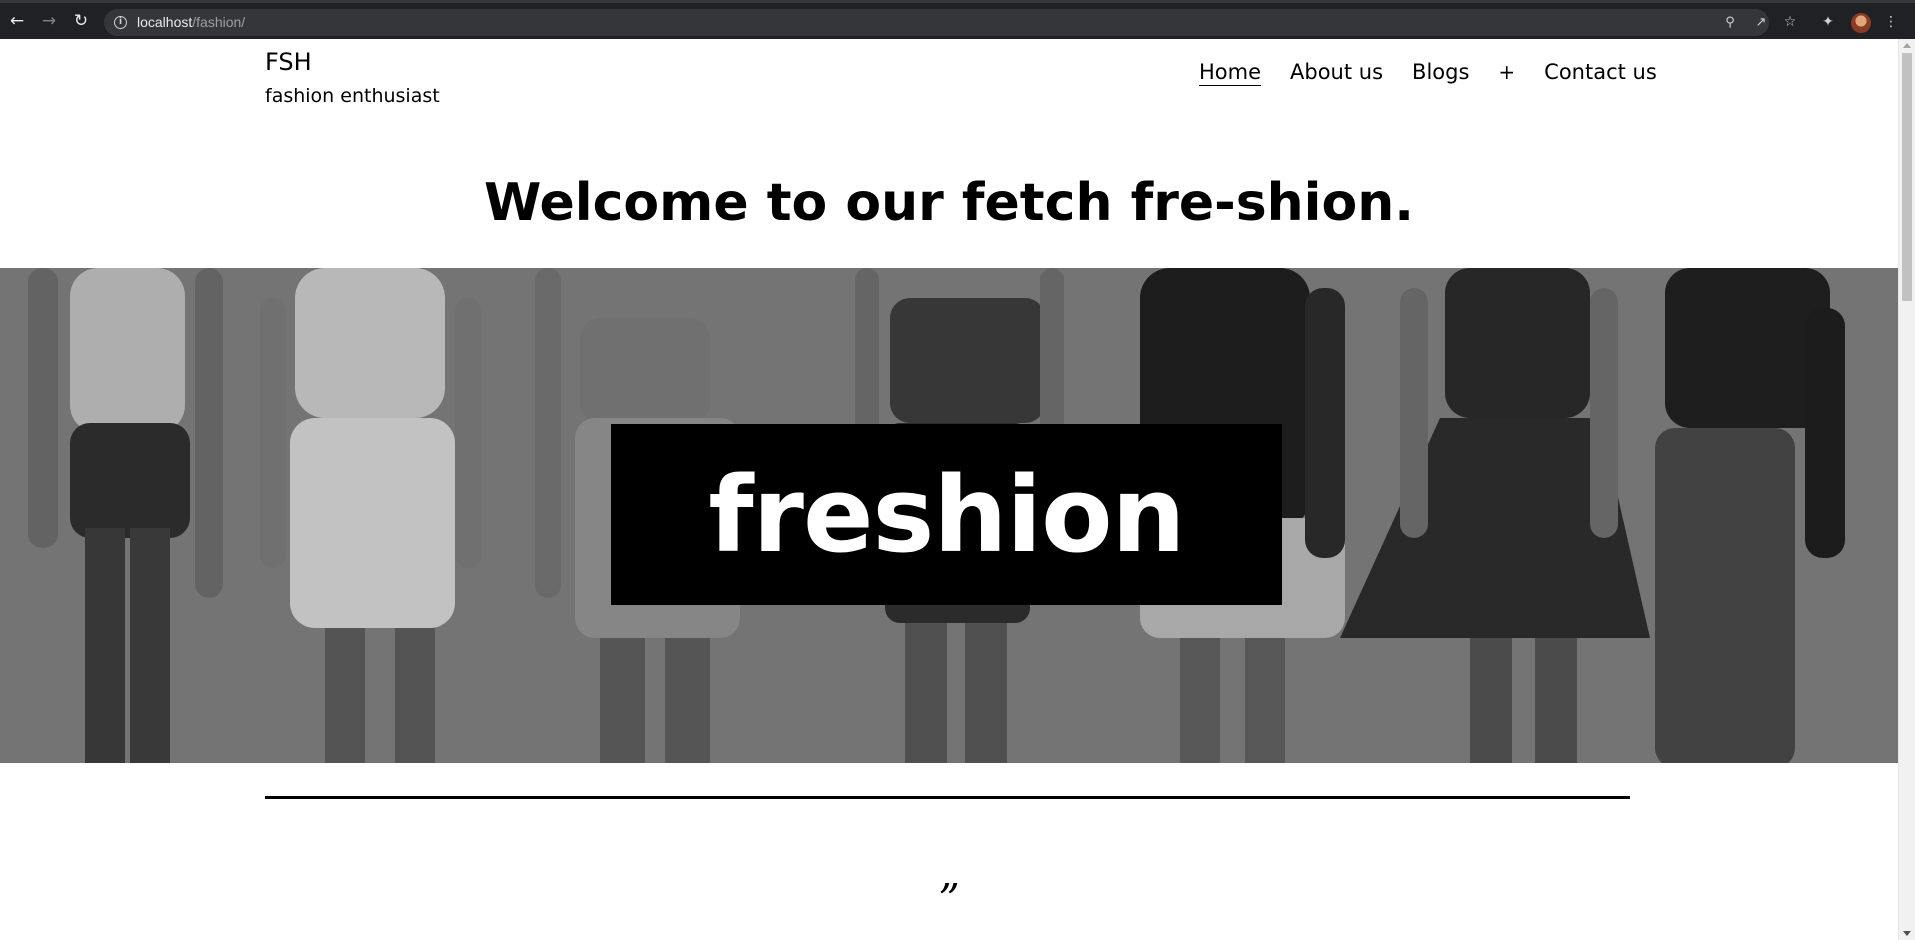 The height and width of the screenshot is (940, 1915). What do you see at coordinates (165, 22) in the screenshot?
I see `url-host: localhost` at bounding box center [165, 22].